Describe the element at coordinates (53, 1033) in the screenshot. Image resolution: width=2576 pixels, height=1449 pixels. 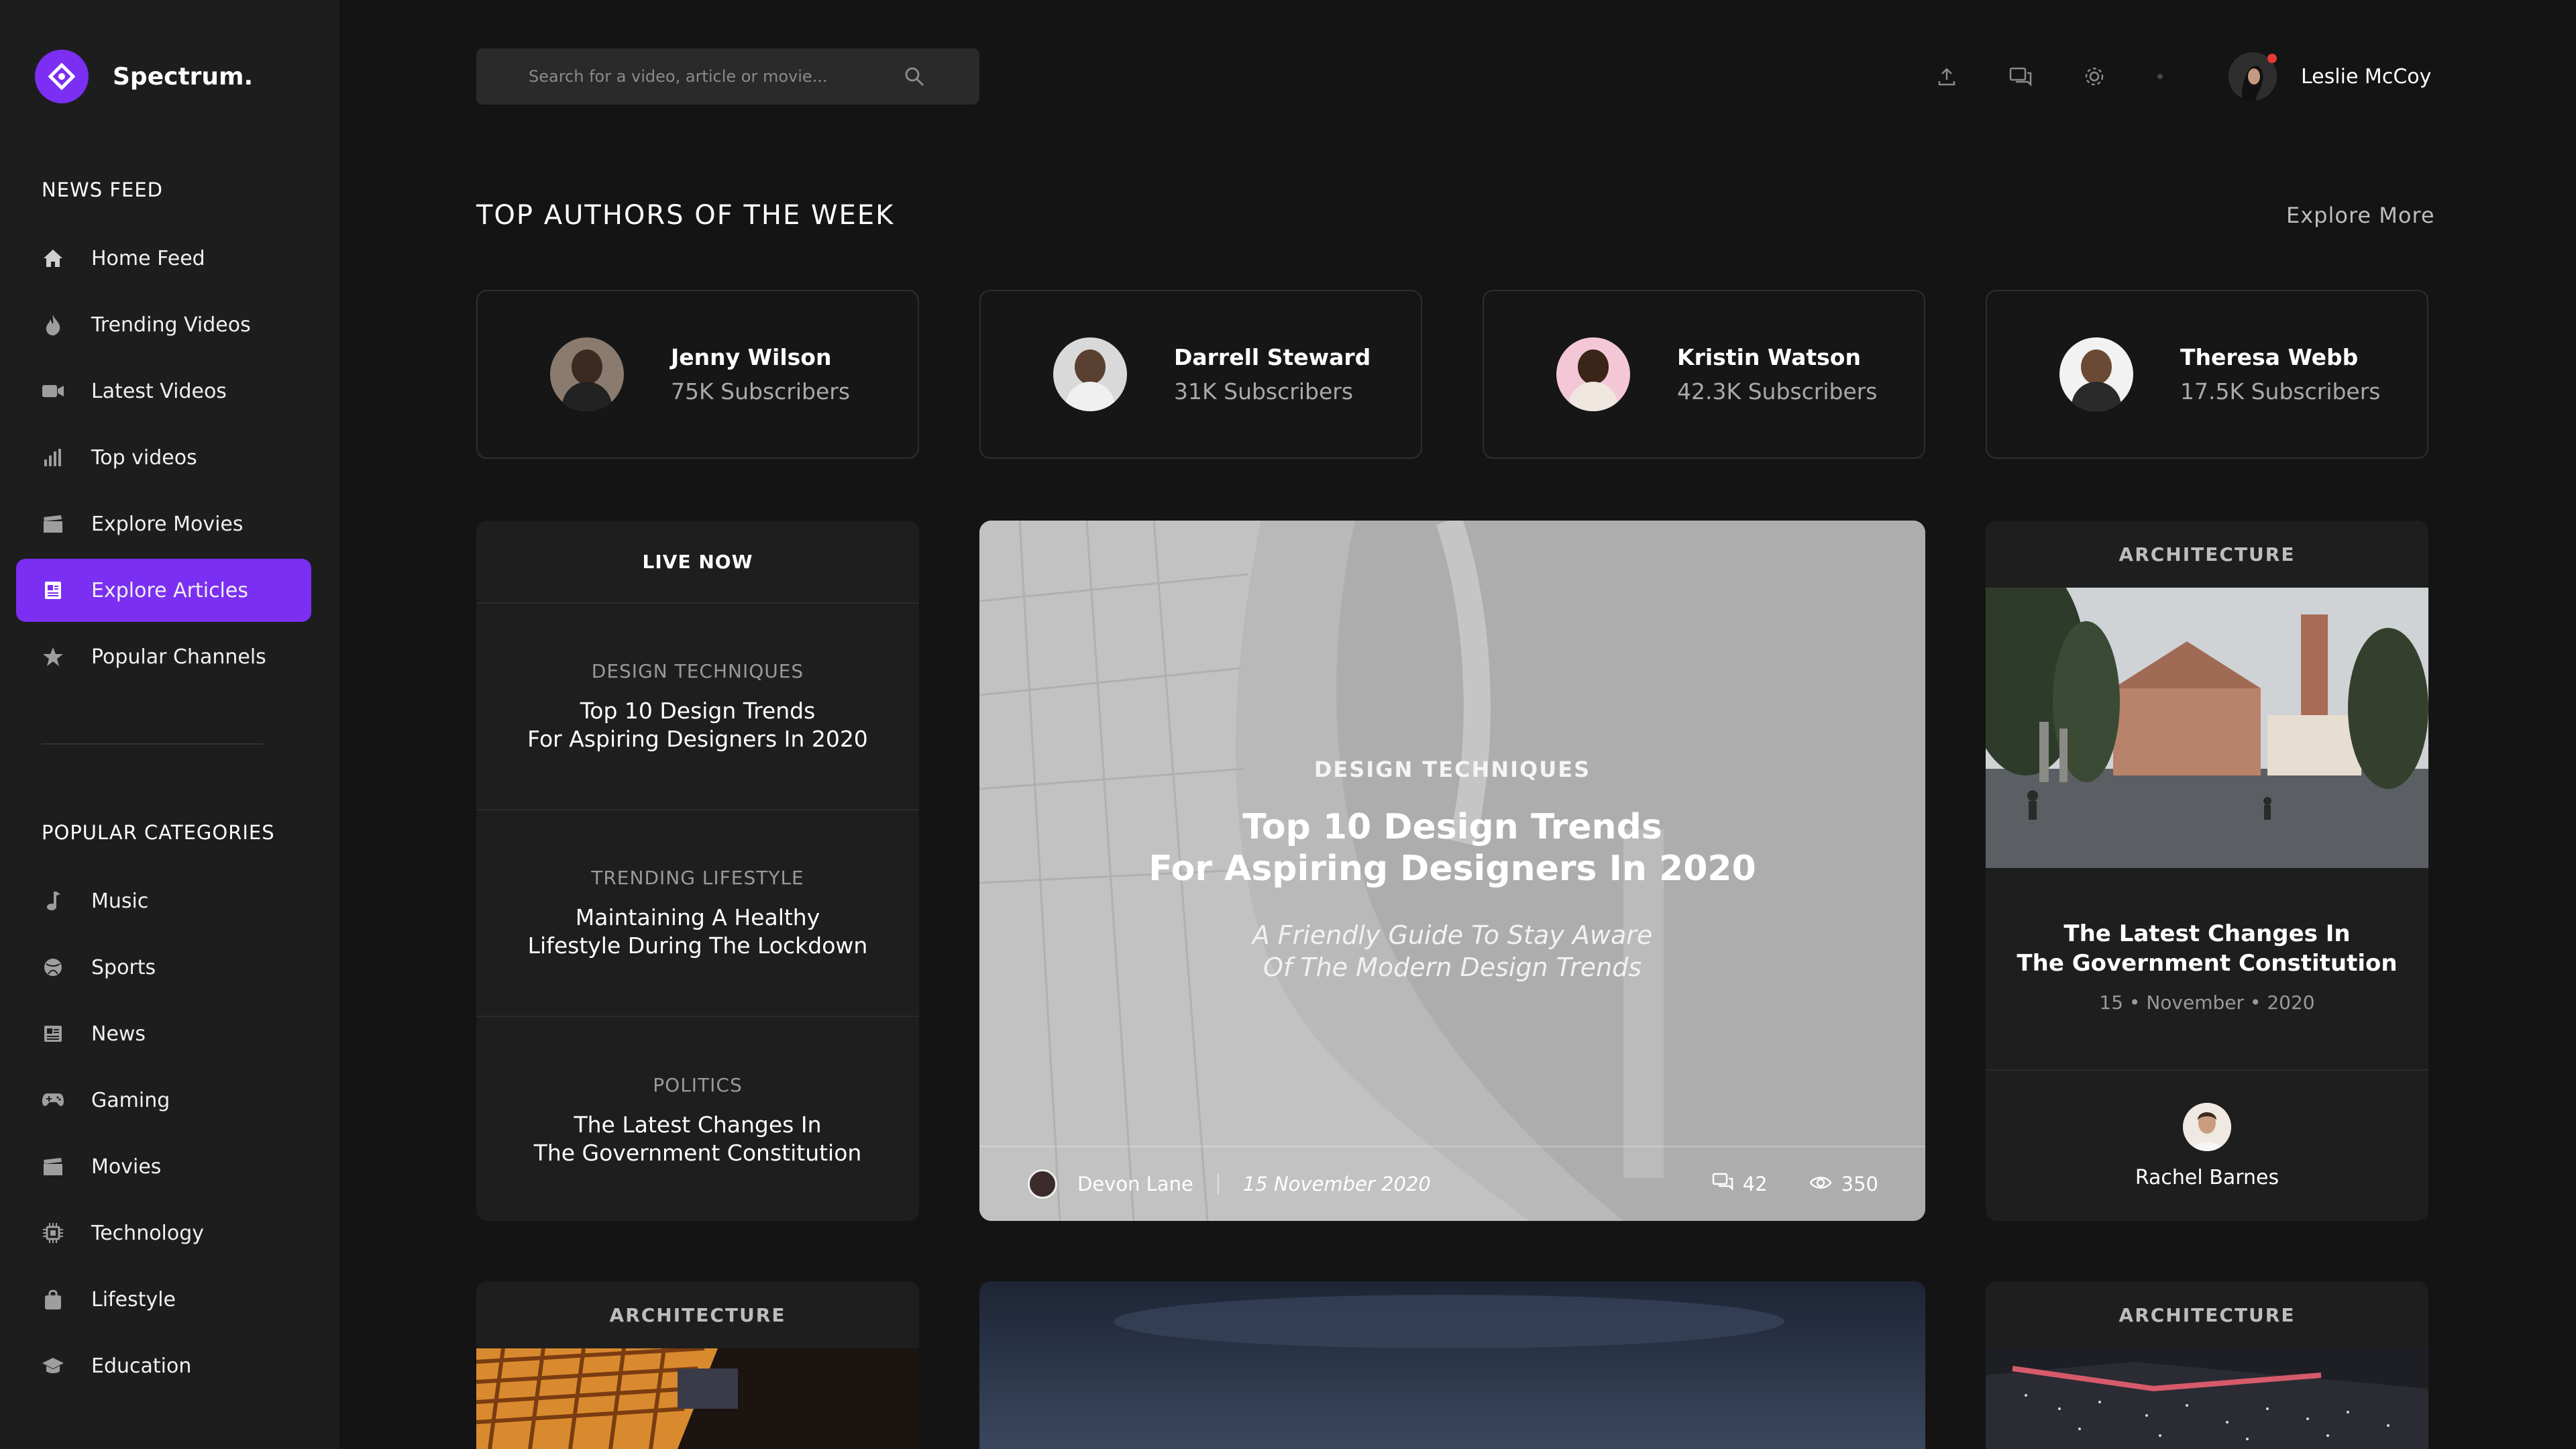
I see `newspaper-icon` at that location.